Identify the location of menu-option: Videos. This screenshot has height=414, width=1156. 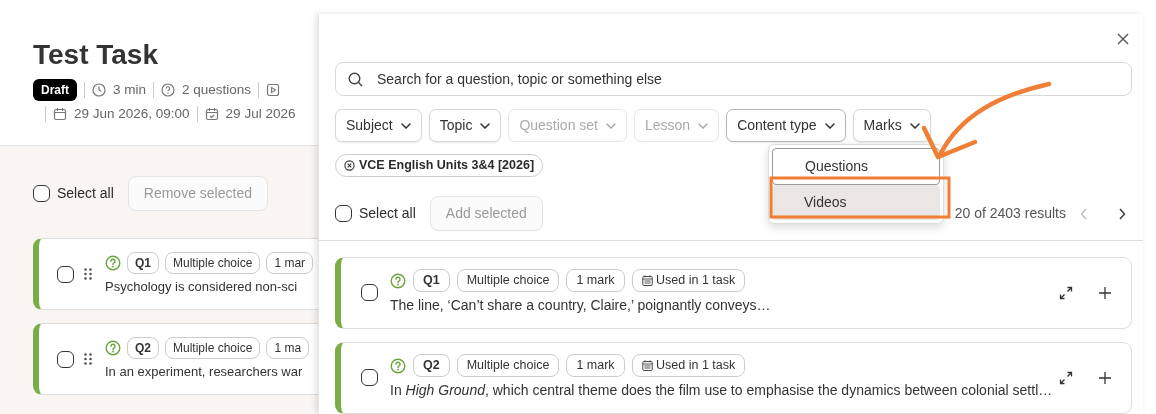
(856, 202).